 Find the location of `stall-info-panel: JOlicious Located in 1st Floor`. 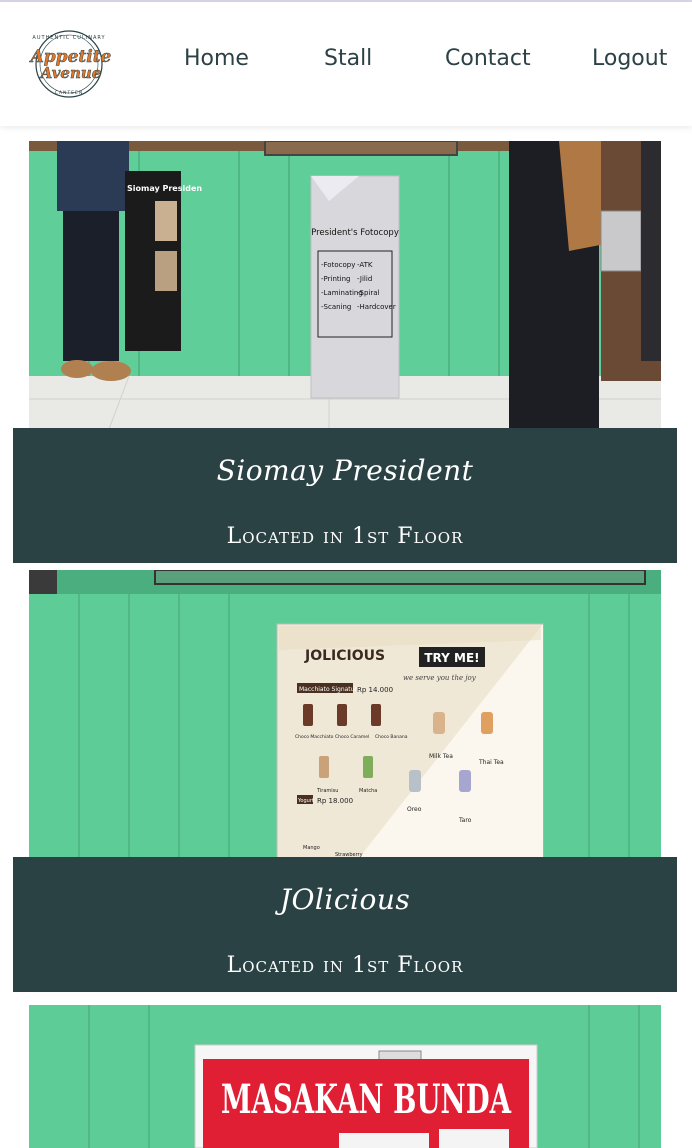

stall-info-panel: JOlicious Located in 1st Floor is located at coordinates (345, 924).